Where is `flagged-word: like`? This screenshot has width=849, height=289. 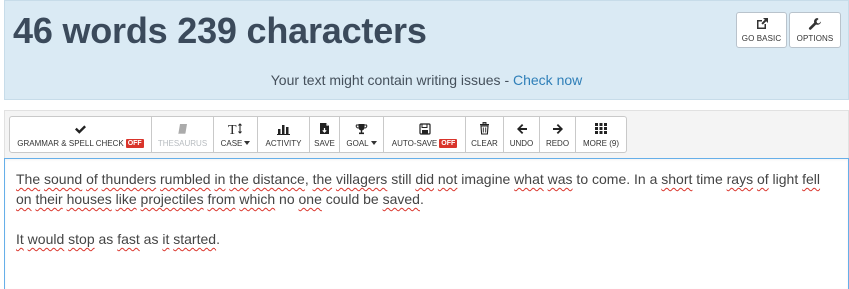
flagged-word: like is located at coordinates (126, 199).